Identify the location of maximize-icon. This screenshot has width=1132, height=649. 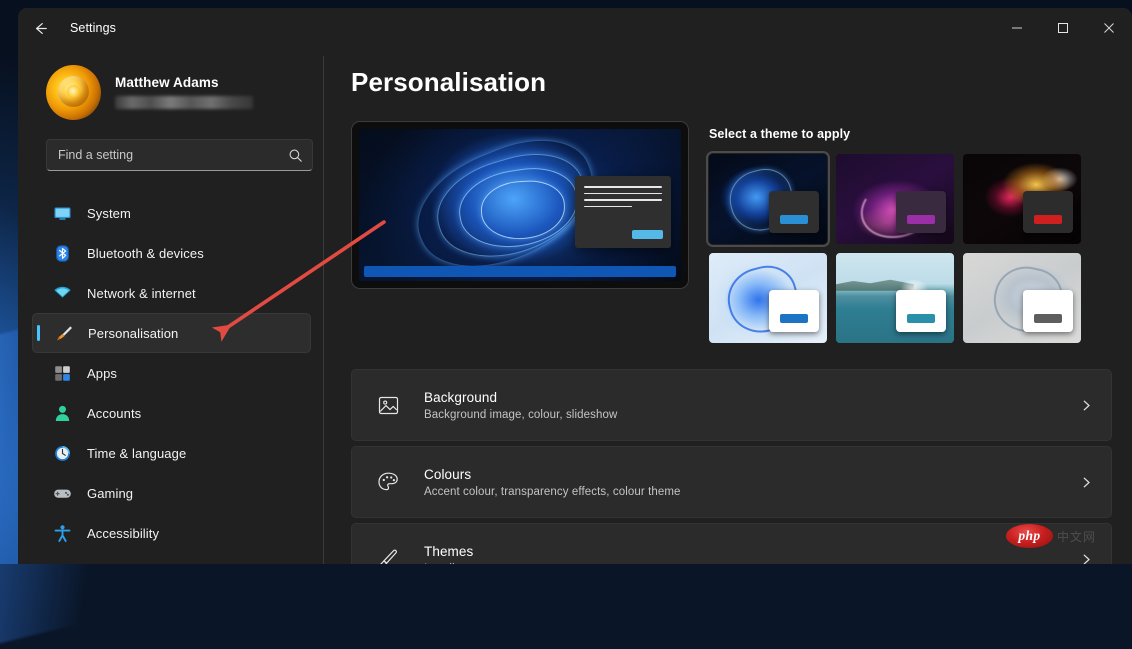
(1063, 28).